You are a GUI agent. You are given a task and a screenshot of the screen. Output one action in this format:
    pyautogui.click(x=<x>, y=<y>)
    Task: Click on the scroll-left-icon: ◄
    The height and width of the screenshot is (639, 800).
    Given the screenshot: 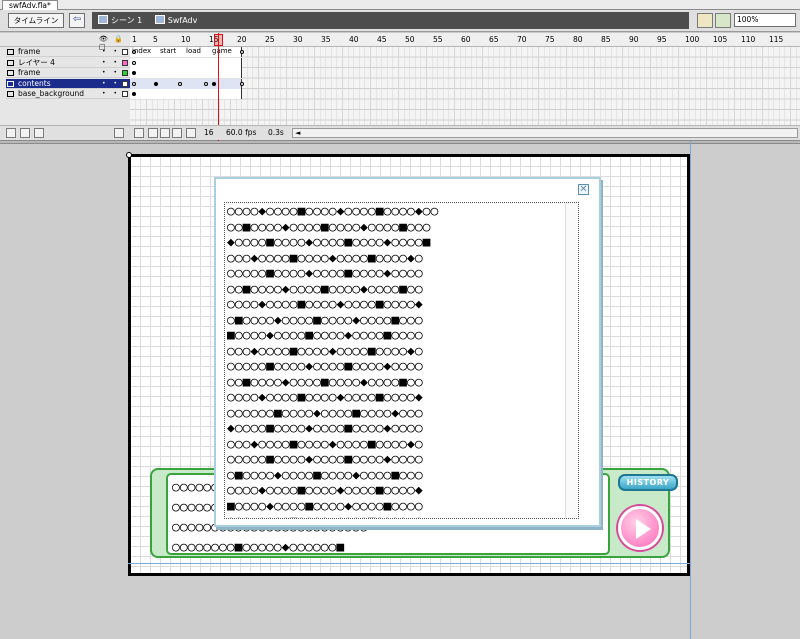 What is the action you would take?
    pyautogui.click(x=297, y=133)
    